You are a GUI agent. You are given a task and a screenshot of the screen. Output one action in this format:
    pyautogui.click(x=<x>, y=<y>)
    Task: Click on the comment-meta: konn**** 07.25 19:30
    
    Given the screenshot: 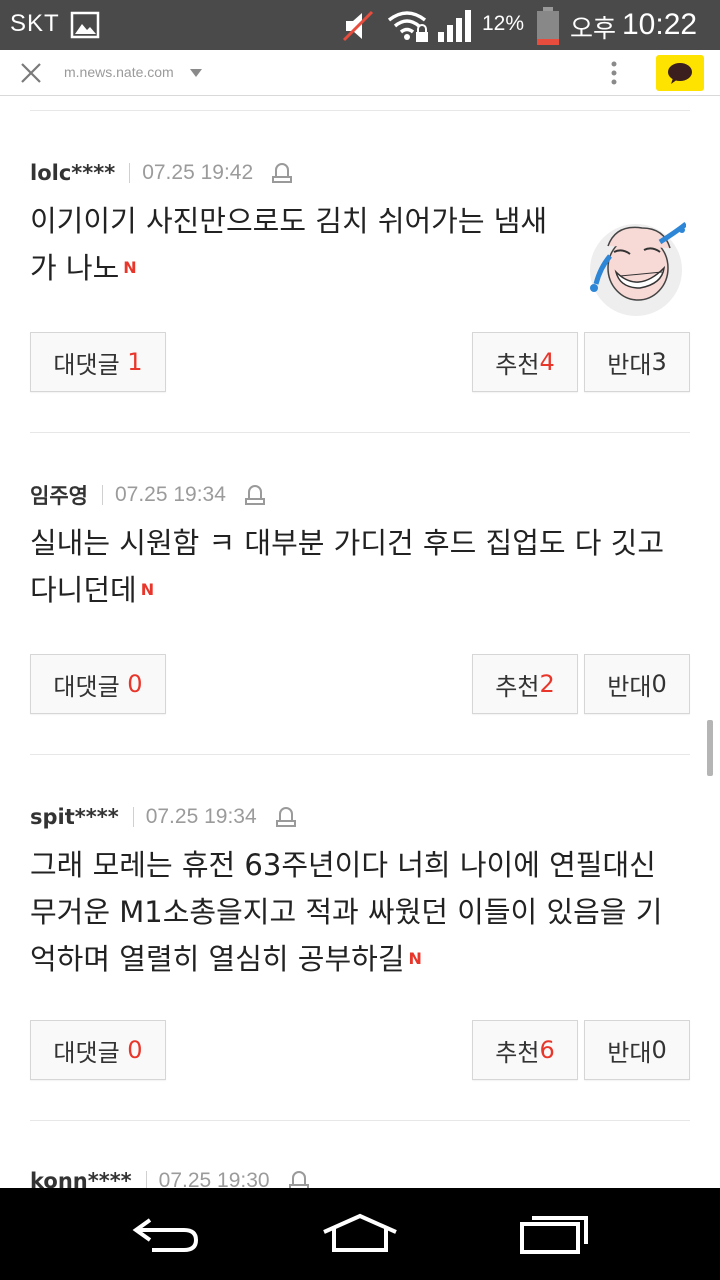 What is the action you would take?
    pyautogui.click(x=170, y=1177)
    